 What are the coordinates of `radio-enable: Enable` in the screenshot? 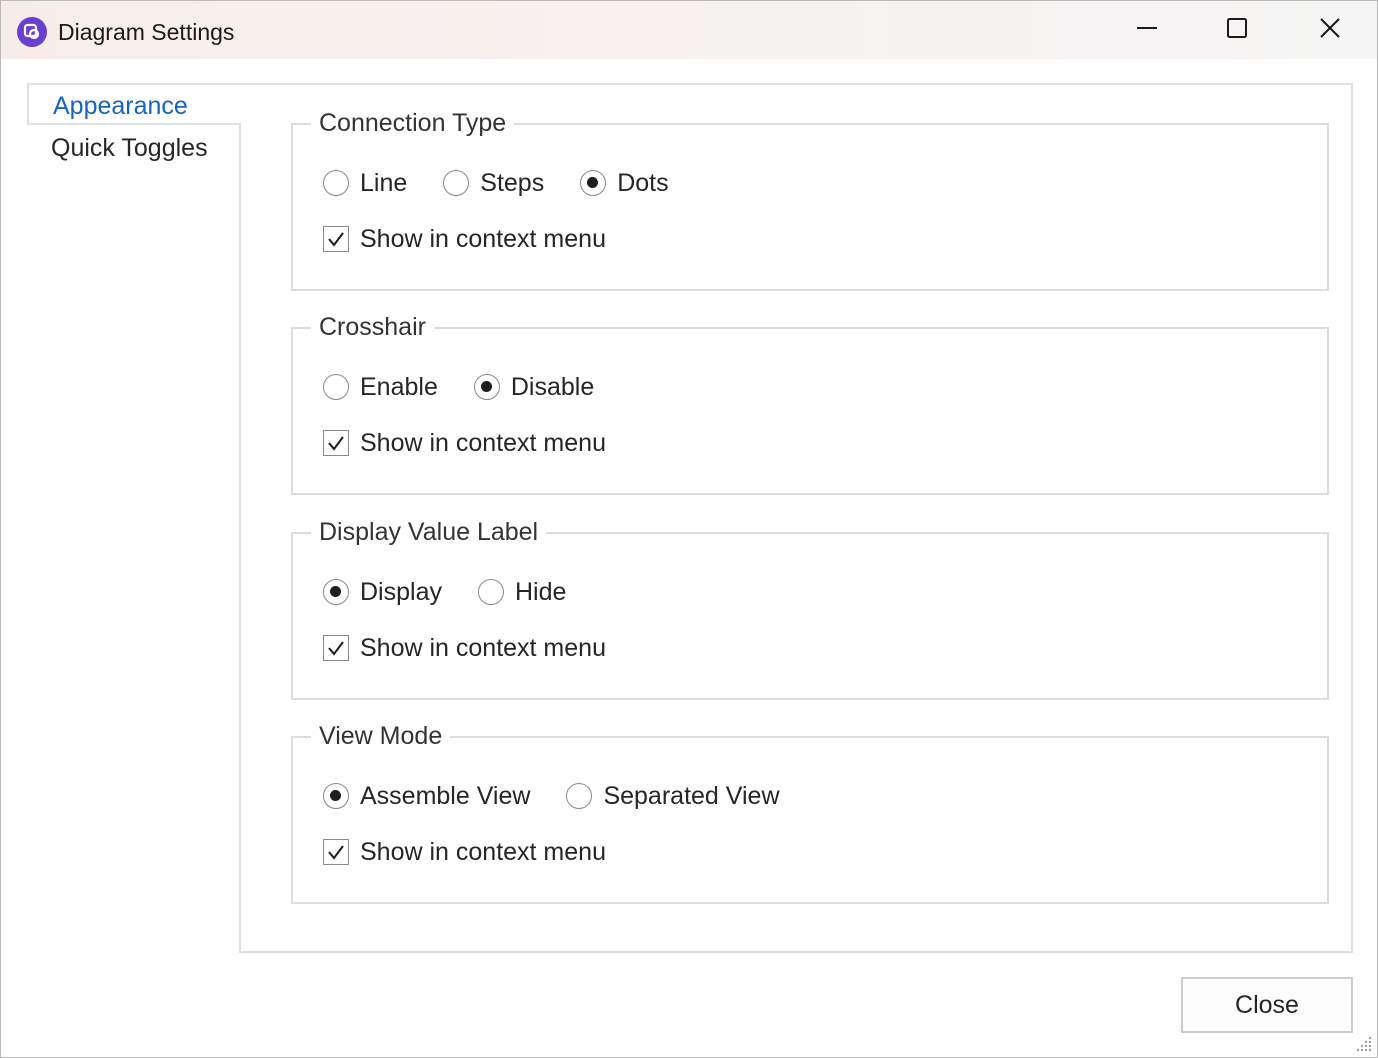 It's located at (380, 387).